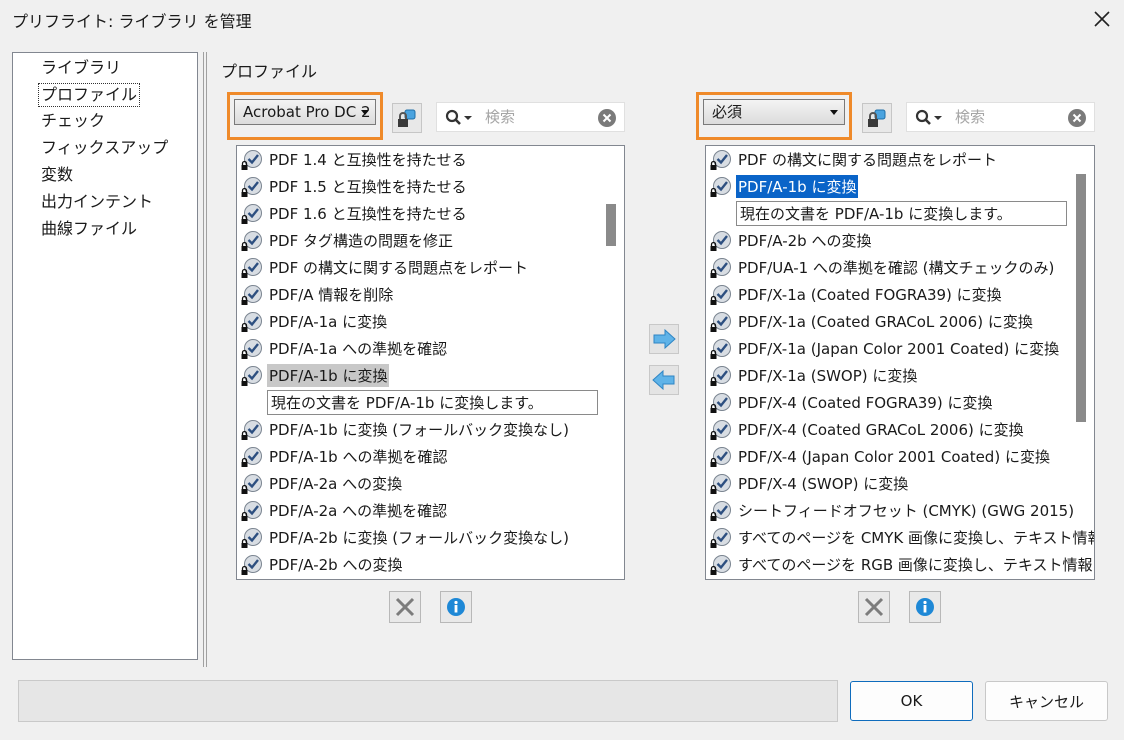 This screenshot has height=740, width=1124. I want to click on list-item: PDF 1.6 と互換性を持たせる, so click(430, 213).